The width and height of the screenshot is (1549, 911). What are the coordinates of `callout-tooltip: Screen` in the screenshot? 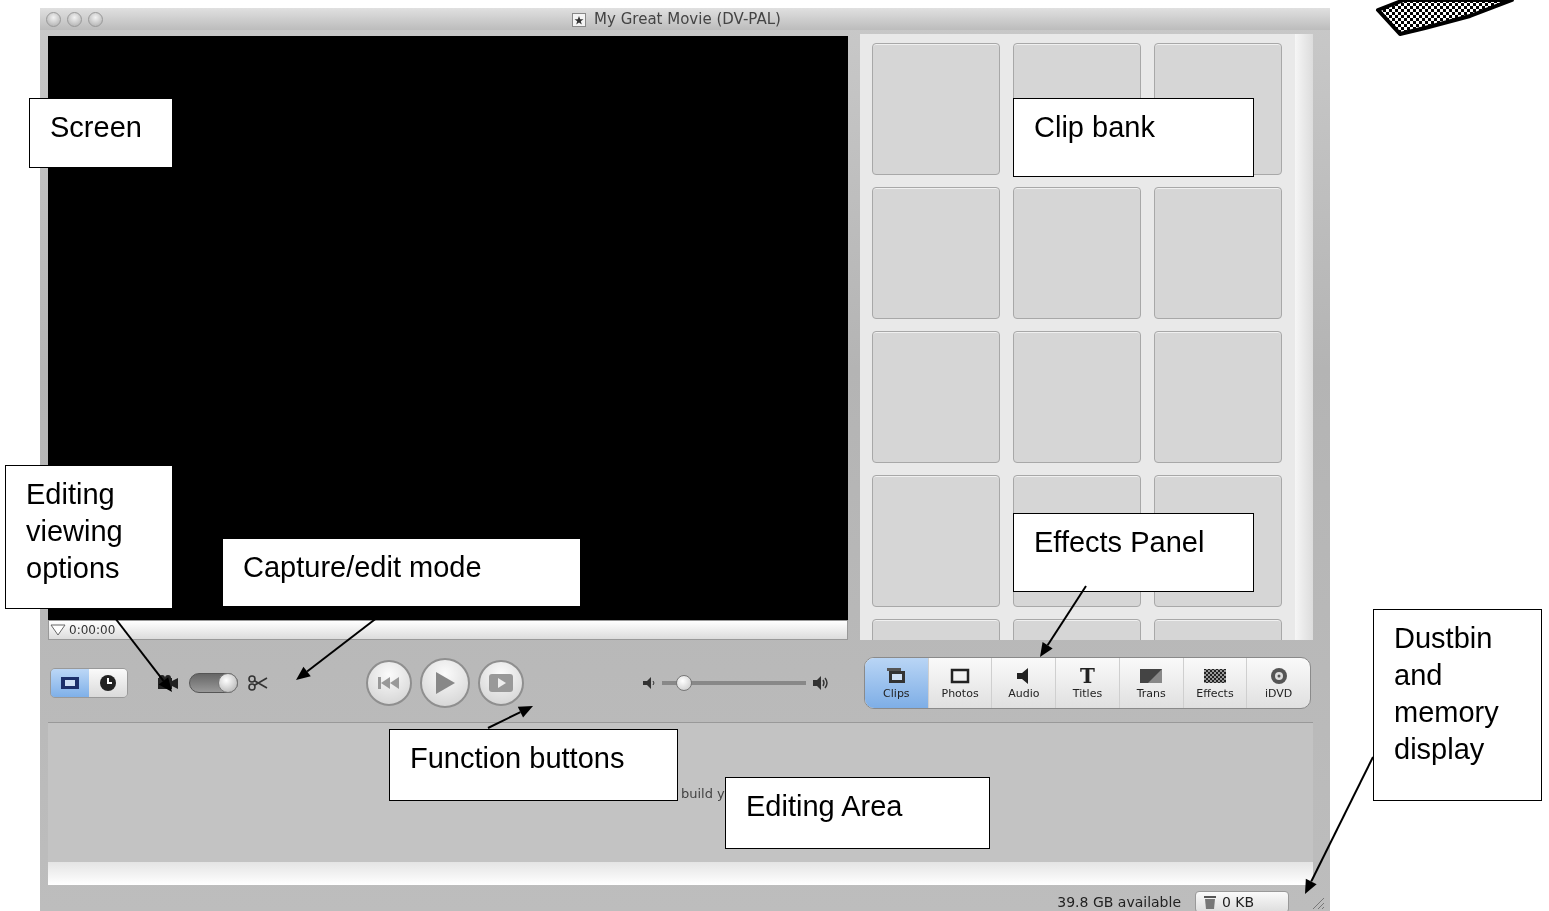 It's located at (101, 133).